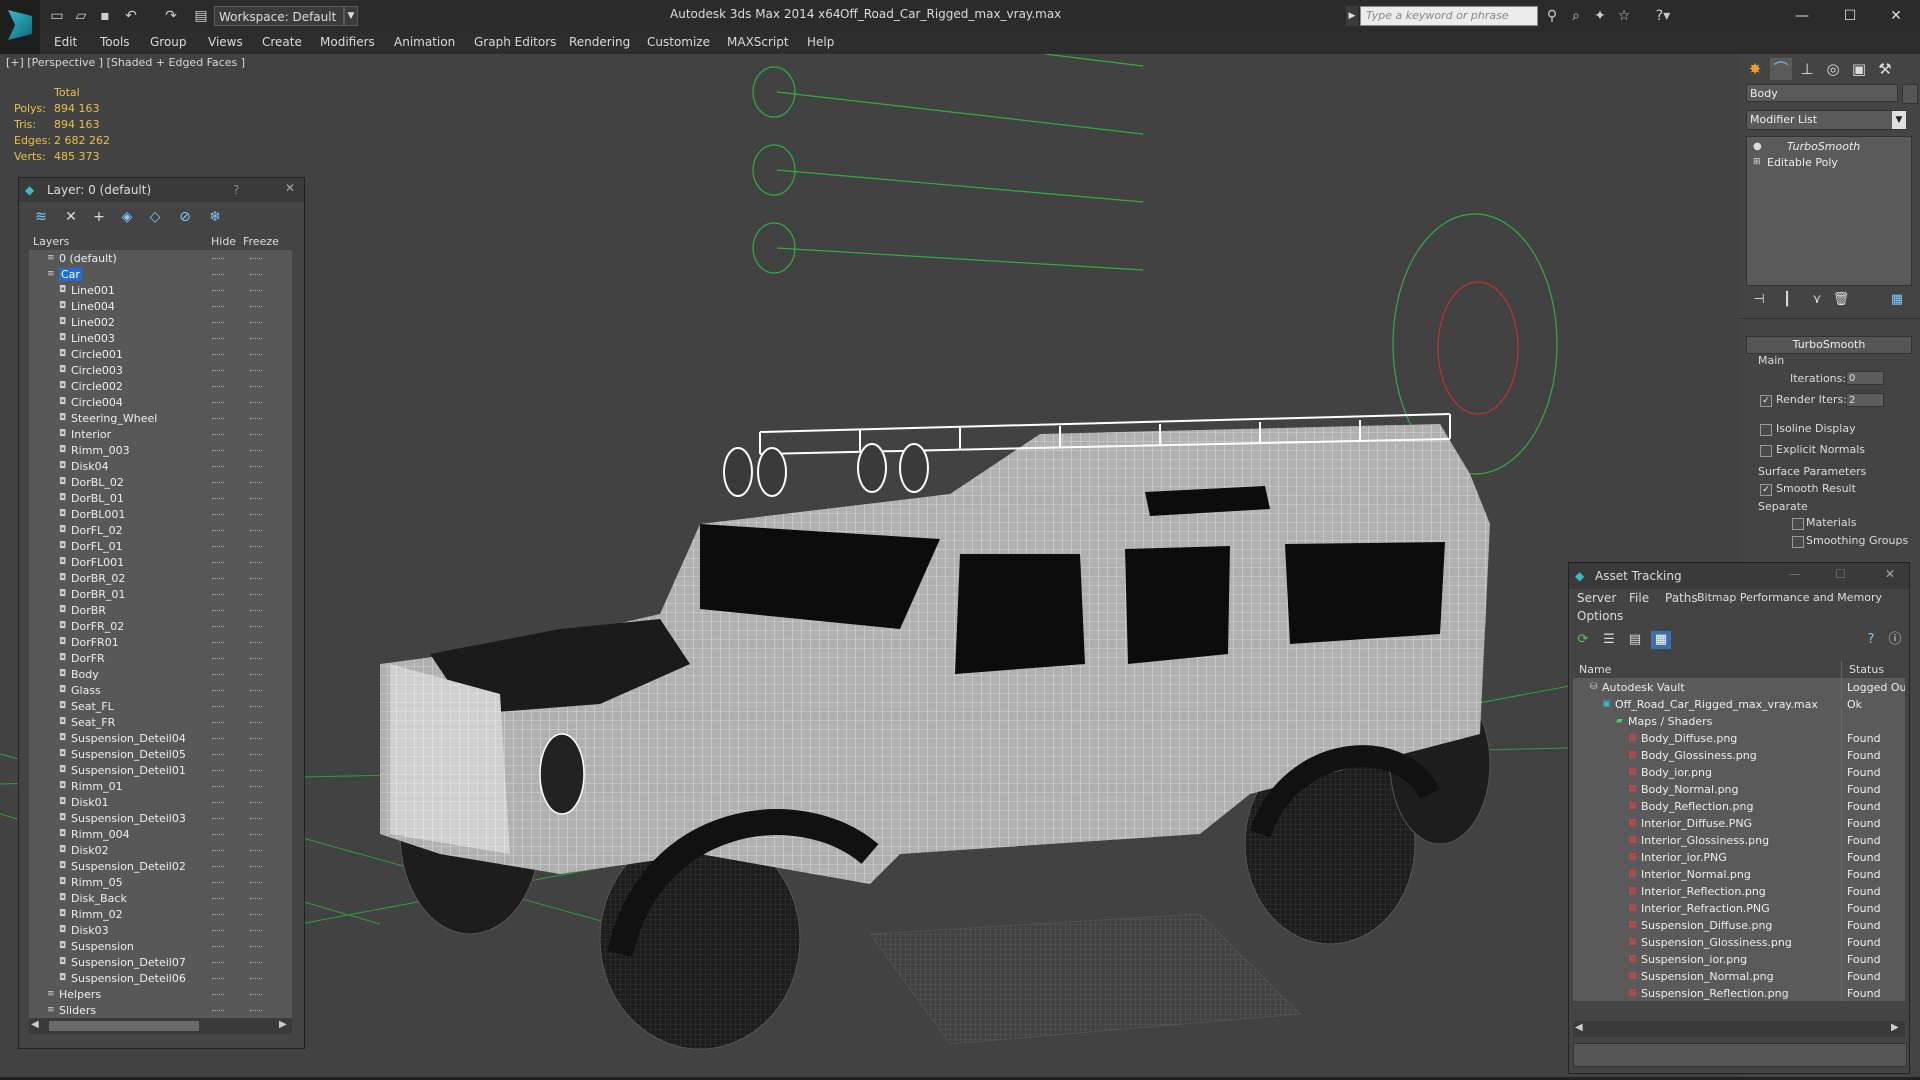 The width and height of the screenshot is (1920, 1080). Describe the element at coordinates (1865, 378) in the screenshot. I see `iterations-spinner: 0` at that location.